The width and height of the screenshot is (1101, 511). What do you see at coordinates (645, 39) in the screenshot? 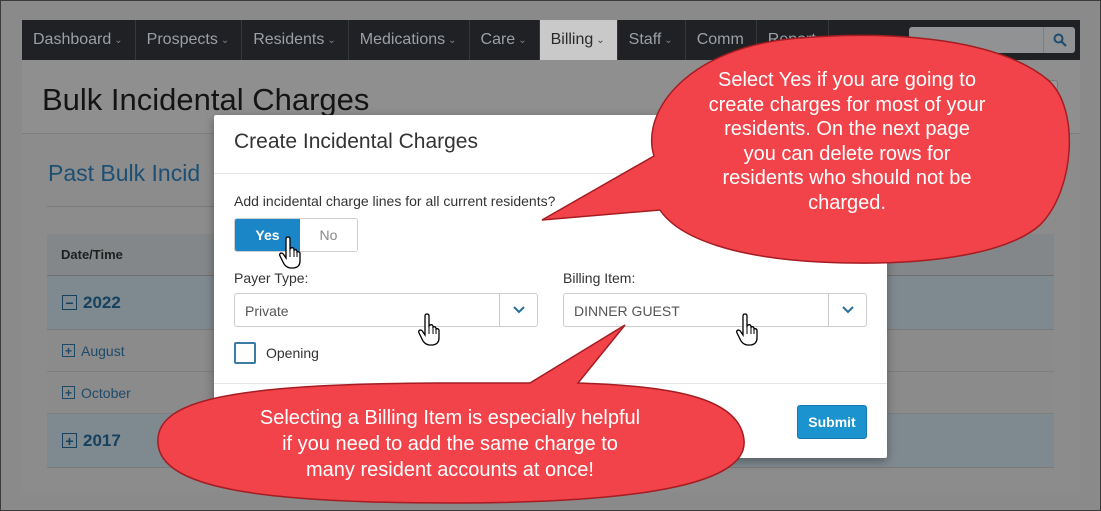
I see `nav-label: Staff` at bounding box center [645, 39].